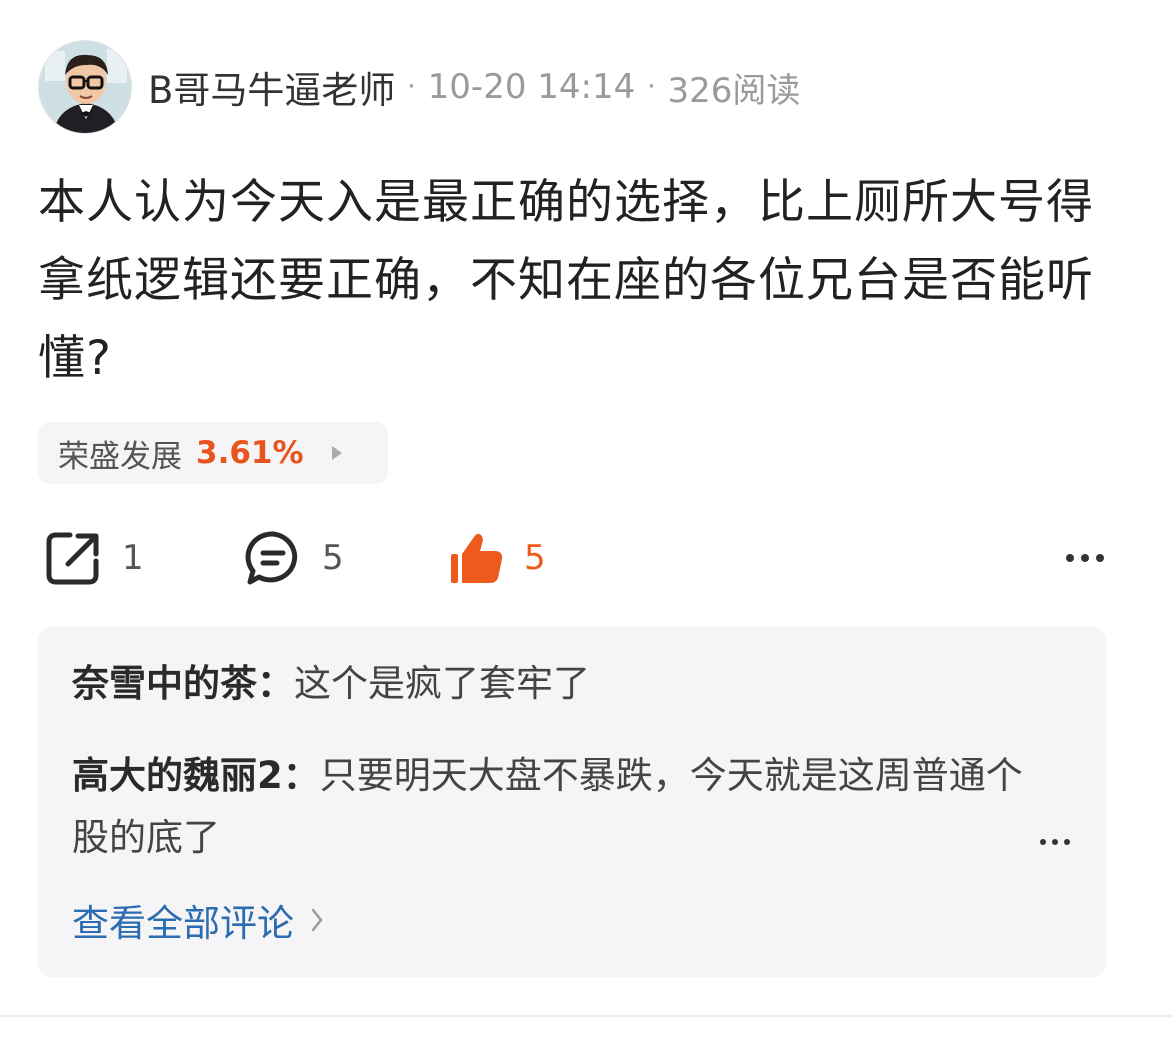 This screenshot has width=1172, height=1044. What do you see at coordinates (531, 87) in the screenshot?
I see `post-time: 10-20 14:14` at bounding box center [531, 87].